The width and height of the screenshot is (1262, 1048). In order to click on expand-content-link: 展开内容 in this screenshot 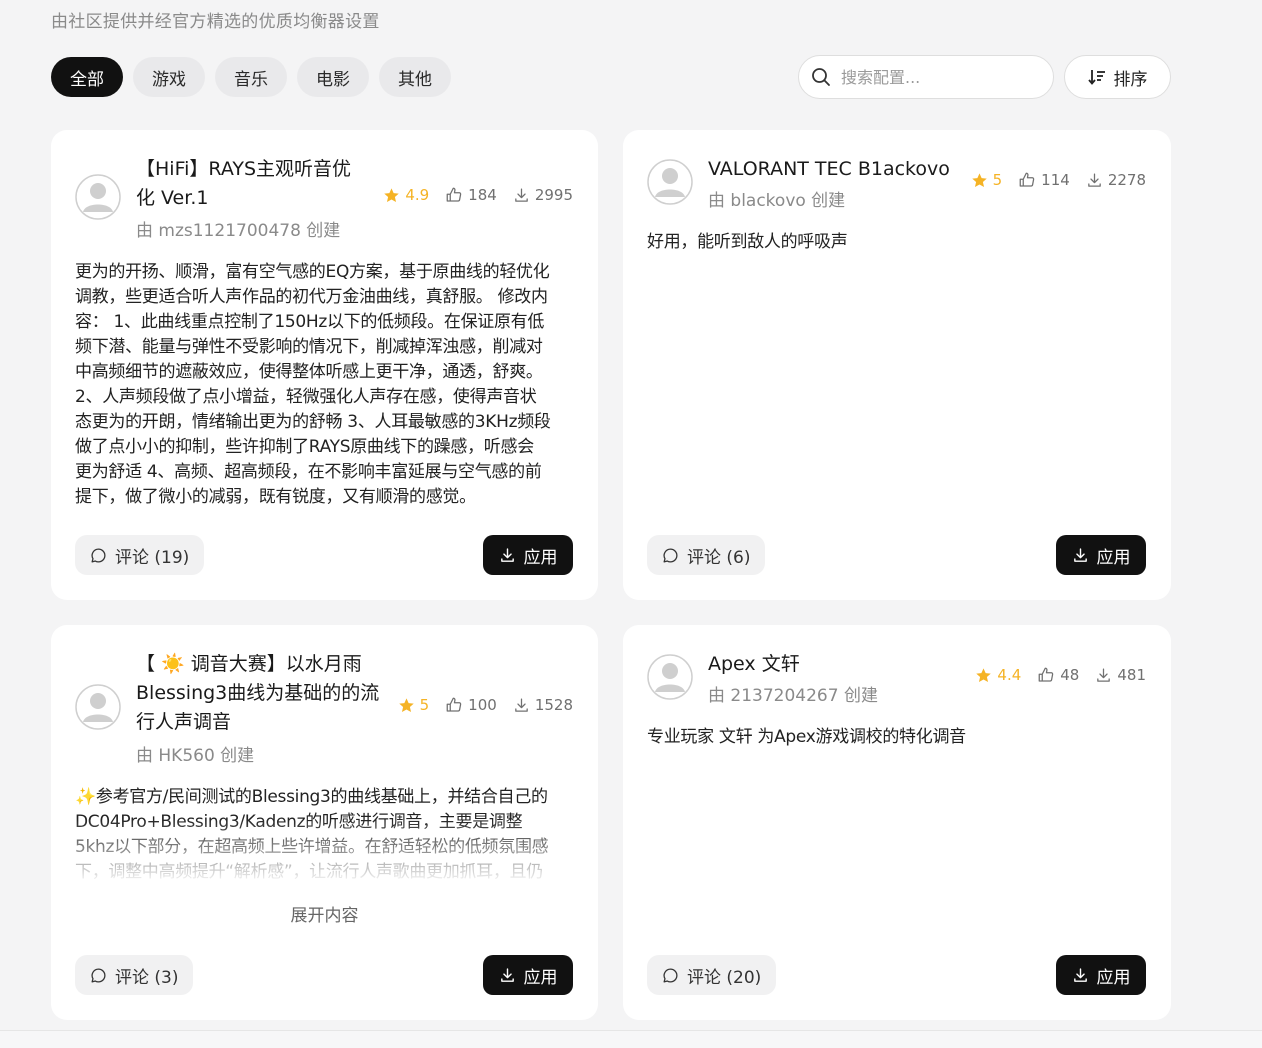, I will do `click(324, 913)`.